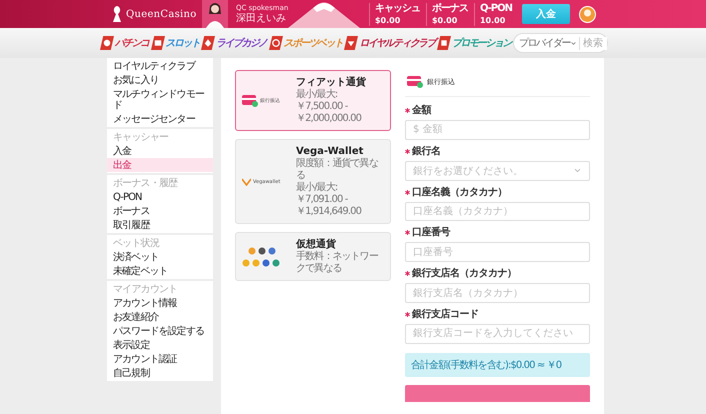  I want to click on field-label: 口座番号, so click(431, 233).